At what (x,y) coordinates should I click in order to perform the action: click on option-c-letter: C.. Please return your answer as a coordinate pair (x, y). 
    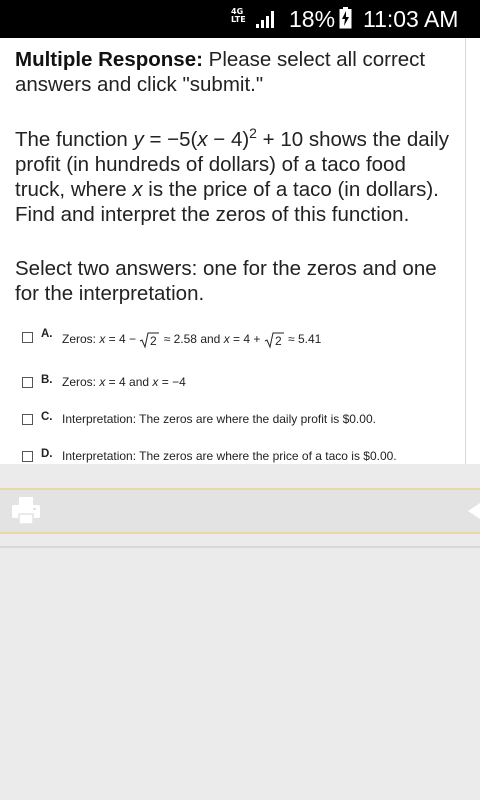
    Looking at the image, I should click on (47, 417).